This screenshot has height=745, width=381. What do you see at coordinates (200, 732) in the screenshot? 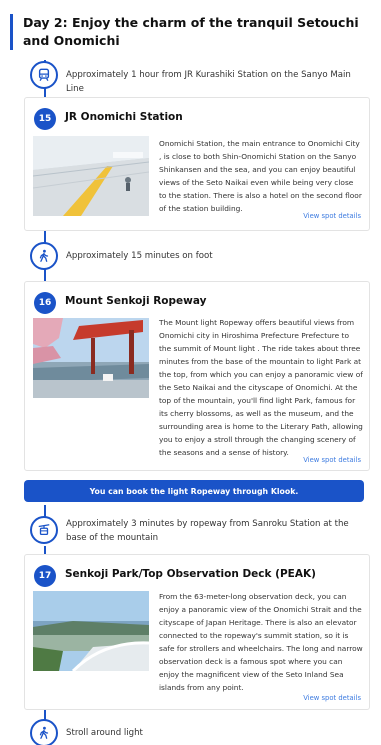
I see `transit-step-walk: Stroll around light` at bounding box center [200, 732].